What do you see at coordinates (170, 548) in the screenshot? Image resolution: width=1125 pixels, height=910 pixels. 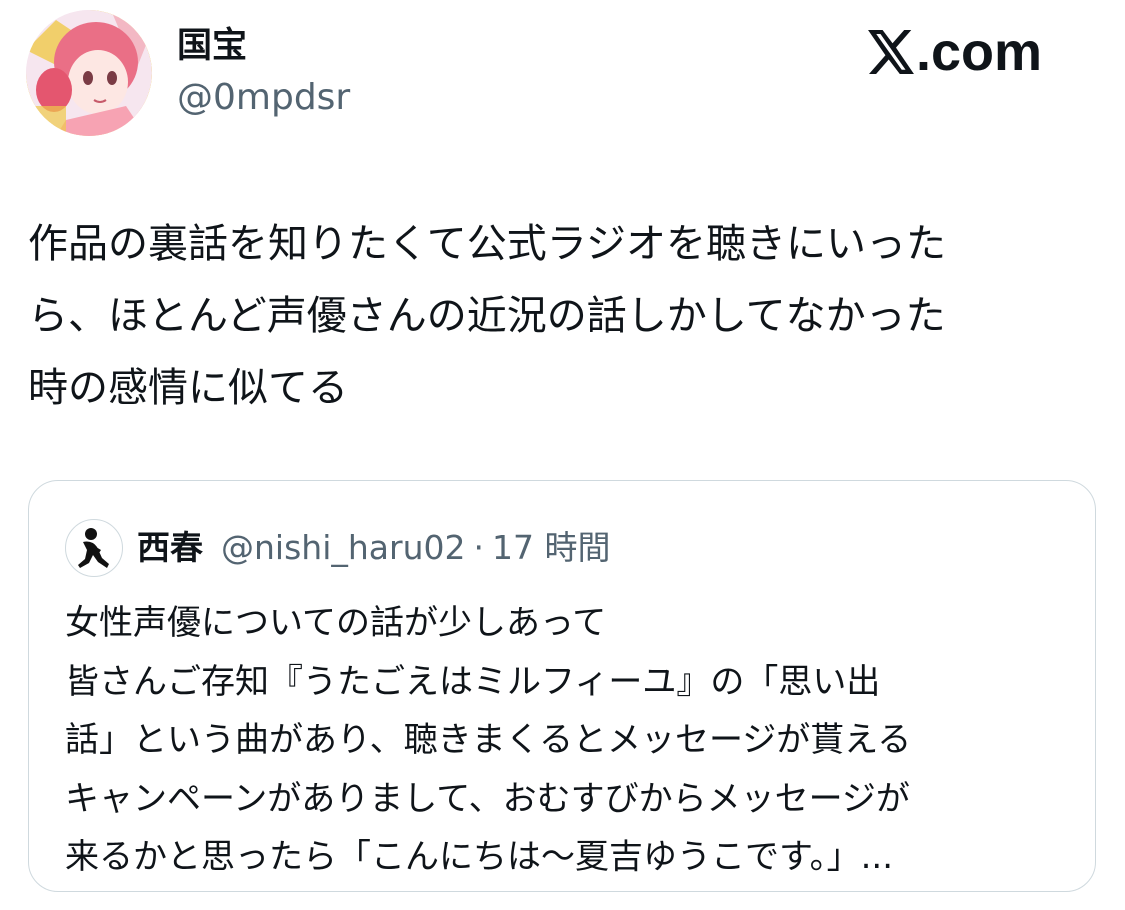 I see `quote-author-name: 西春` at bounding box center [170, 548].